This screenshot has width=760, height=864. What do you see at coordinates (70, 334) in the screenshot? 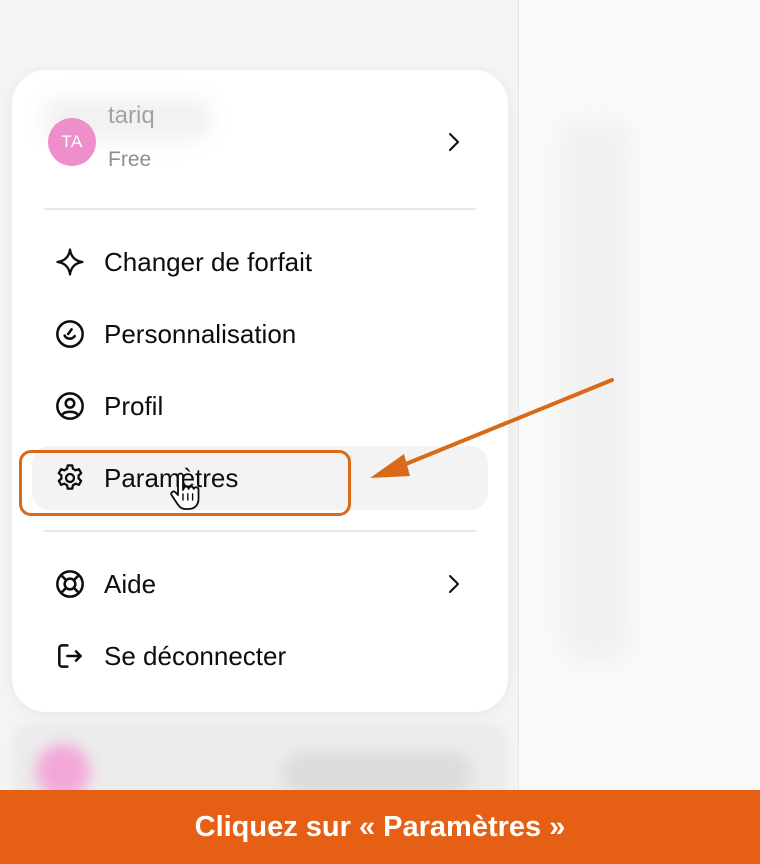
I see `personalization-icon` at bounding box center [70, 334].